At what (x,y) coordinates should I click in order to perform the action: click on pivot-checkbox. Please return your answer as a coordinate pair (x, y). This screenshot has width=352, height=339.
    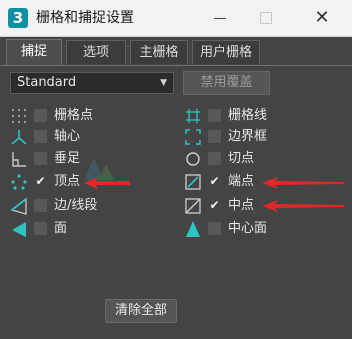
    Looking at the image, I should click on (40, 136).